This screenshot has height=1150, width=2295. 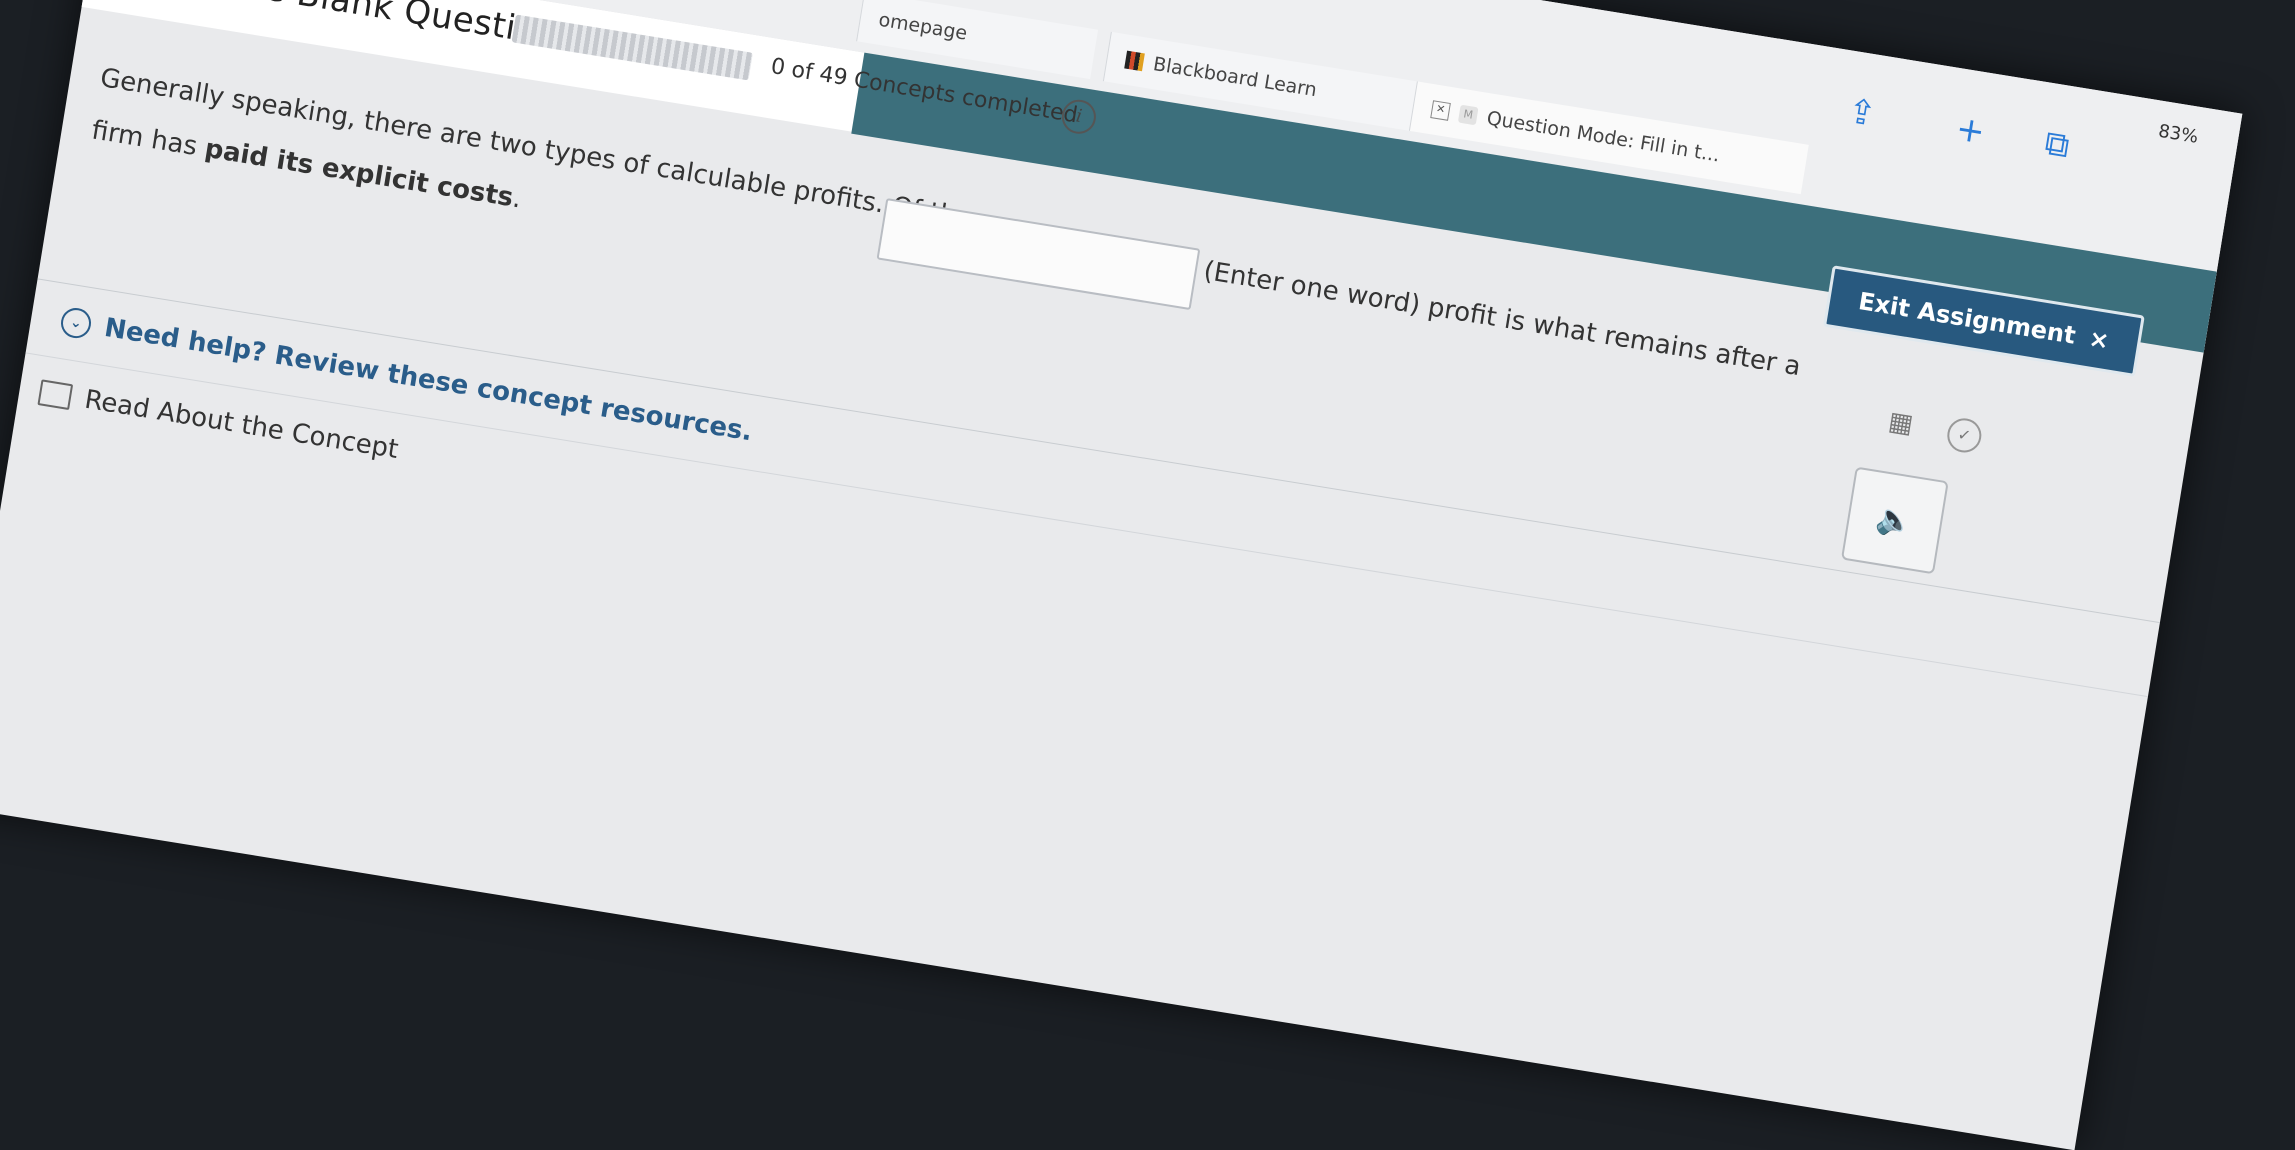 What do you see at coordinates (1900, 423) in the screenshot?
I see `calendar-icon: ▦` at bounding box center [1900, 423].